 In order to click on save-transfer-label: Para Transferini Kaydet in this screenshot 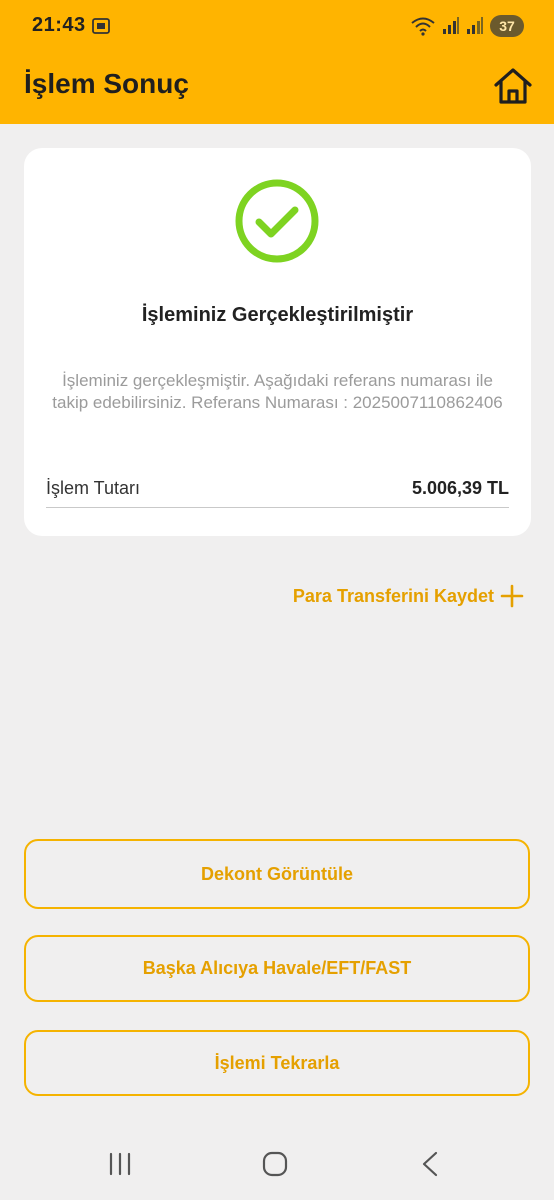, I will do `click(393, 595)`.